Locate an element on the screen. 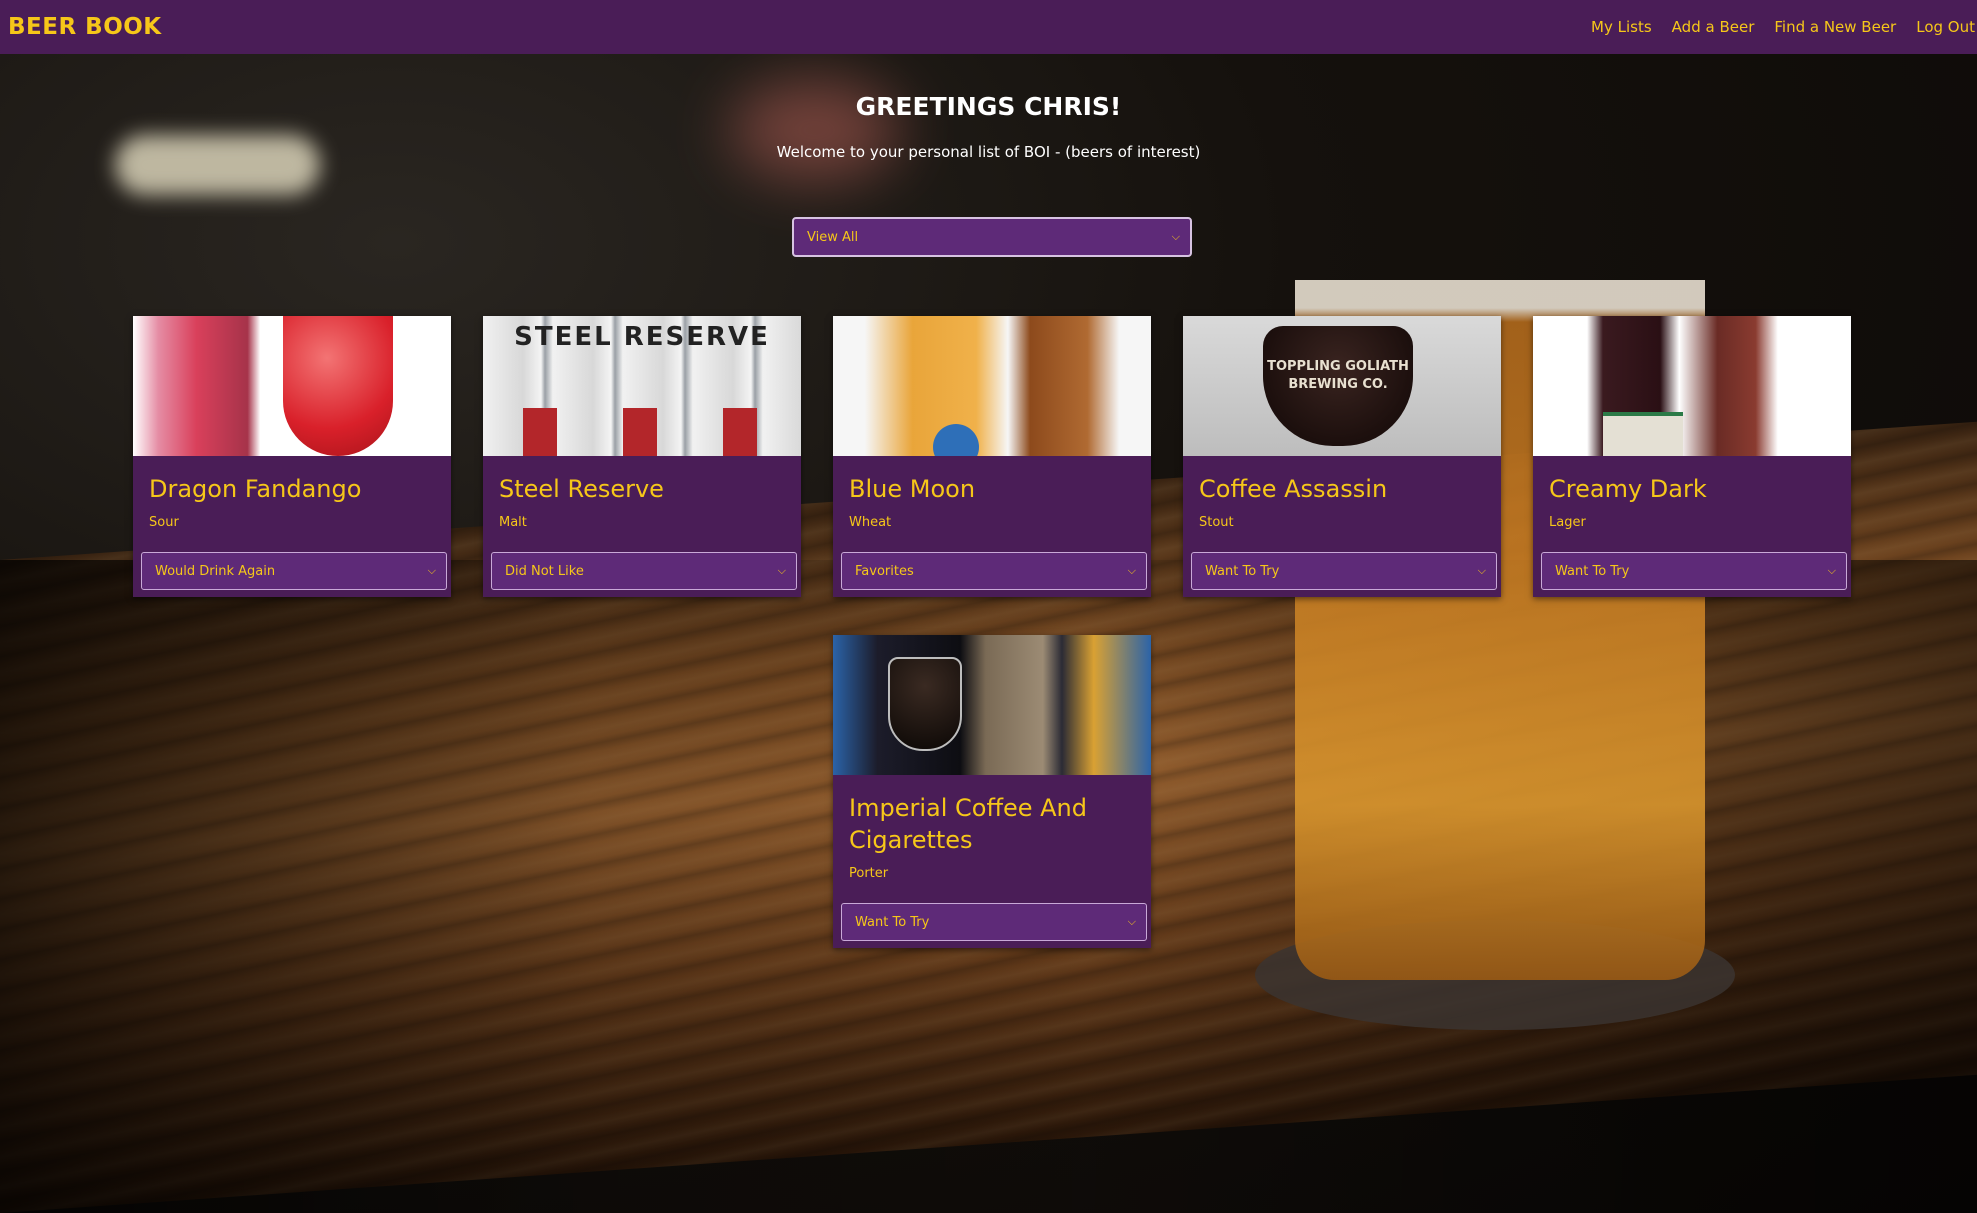 The height and width of the screenshot is (1213, 1977). beer-image: TOPPLING GOLIATH BREWING CO. is located at coordinates (1342, 386).